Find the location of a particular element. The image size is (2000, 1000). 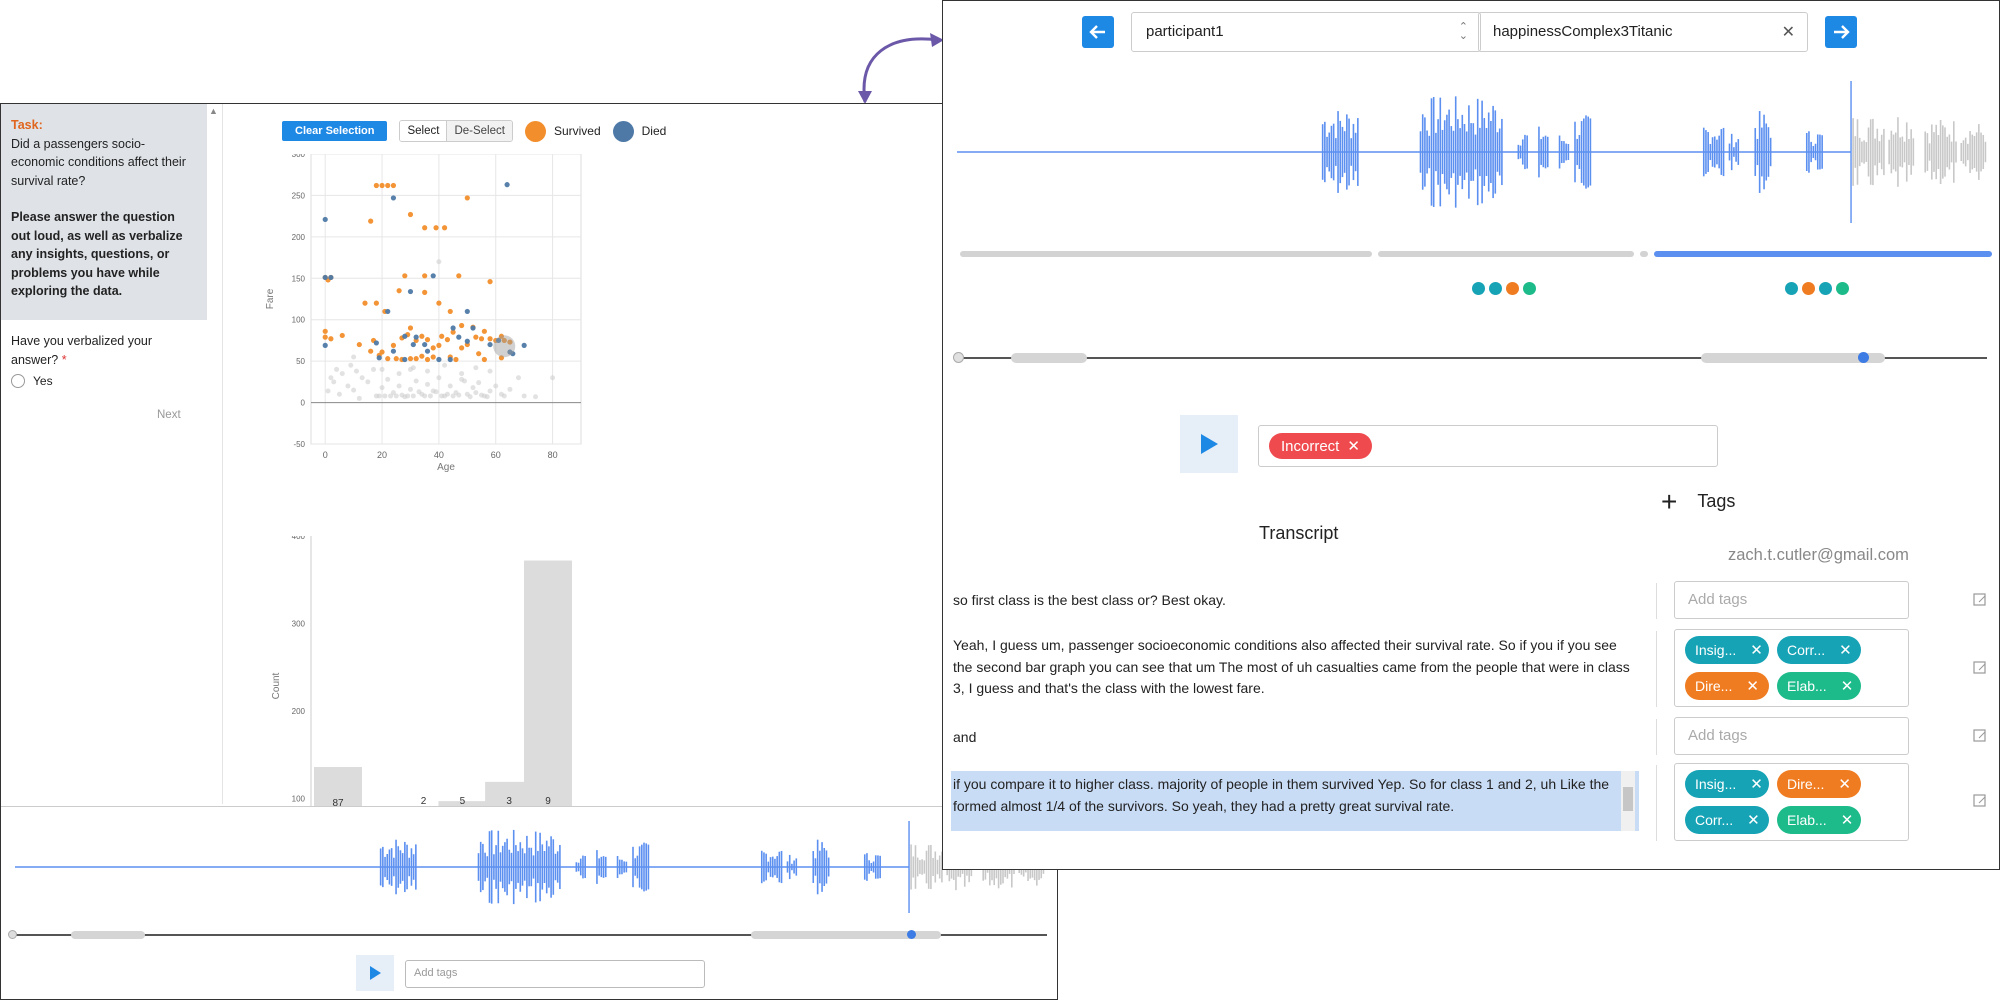

deselect-mode-button: De-Select is located at coordinates (479, 131).